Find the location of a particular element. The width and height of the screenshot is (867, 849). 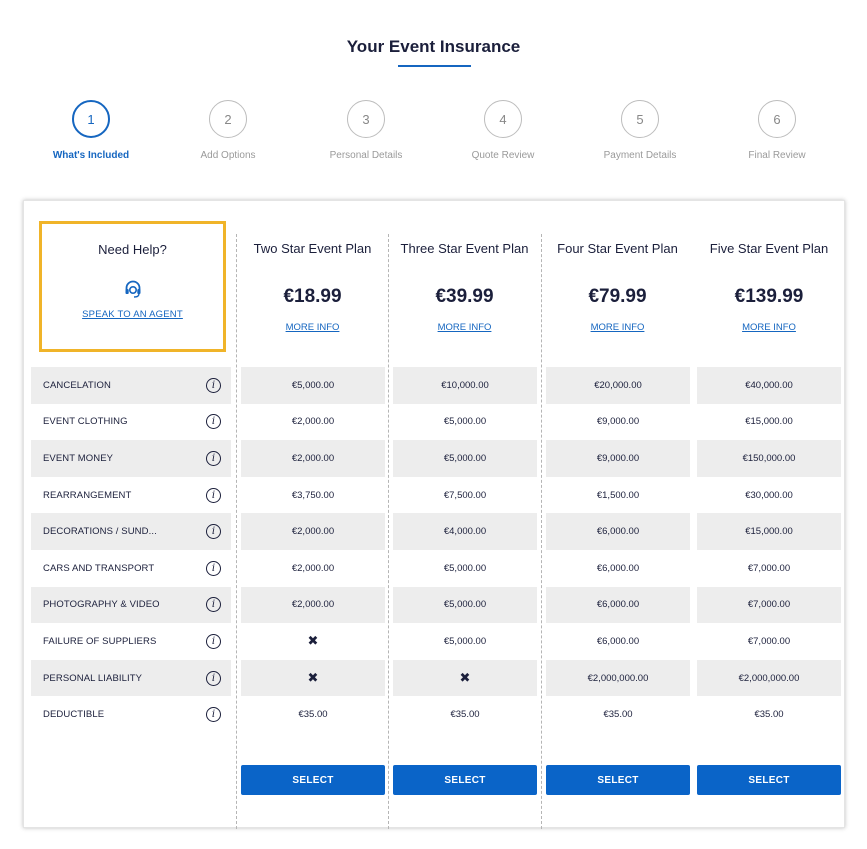

plan-value: €7,500.00 is located at coordinates (465, 495).